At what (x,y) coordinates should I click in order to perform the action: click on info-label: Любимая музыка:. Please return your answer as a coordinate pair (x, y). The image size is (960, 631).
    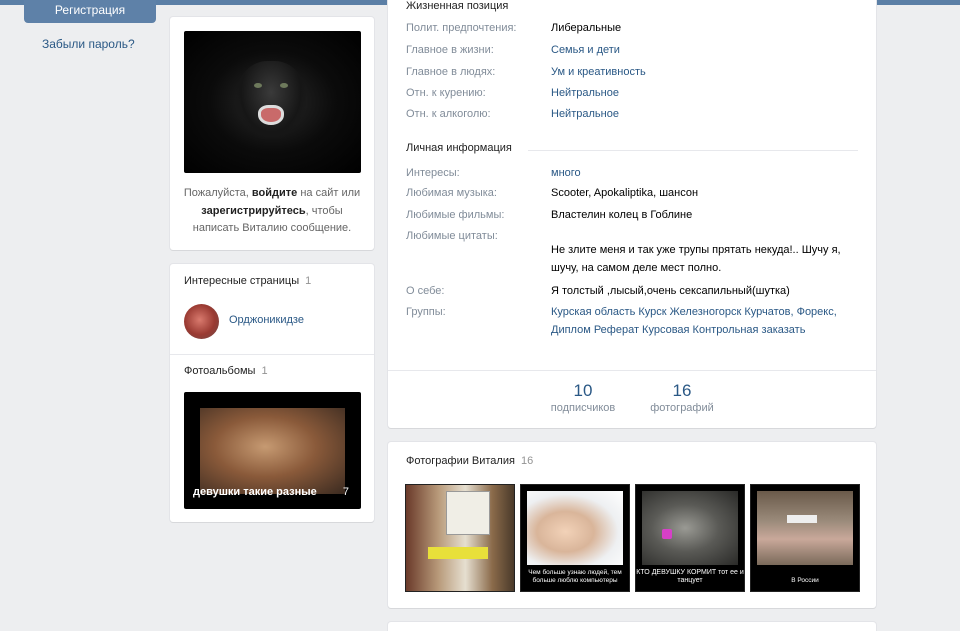
    Looking at the image, I should click on (451, 193).